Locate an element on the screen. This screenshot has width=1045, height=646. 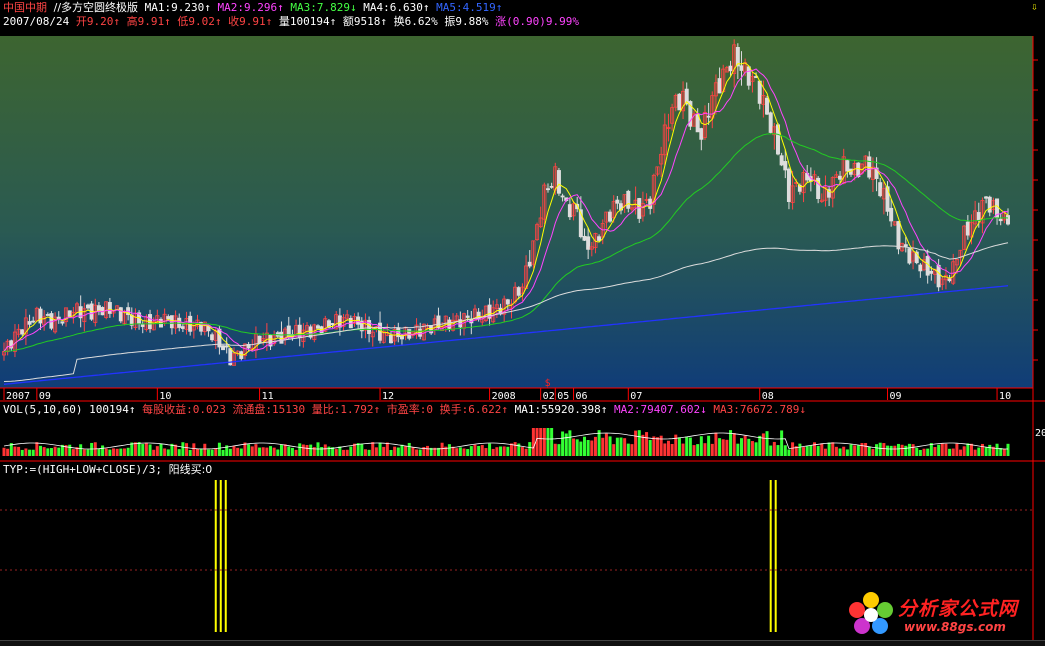
lock-arrow-icon: ⇩ is located at coordinates (1034, 7).